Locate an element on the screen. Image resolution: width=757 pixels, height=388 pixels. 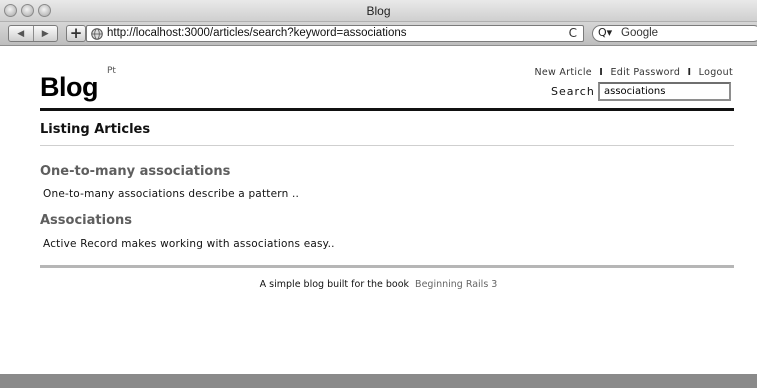
status-bar is located at coordinates (378, 381).